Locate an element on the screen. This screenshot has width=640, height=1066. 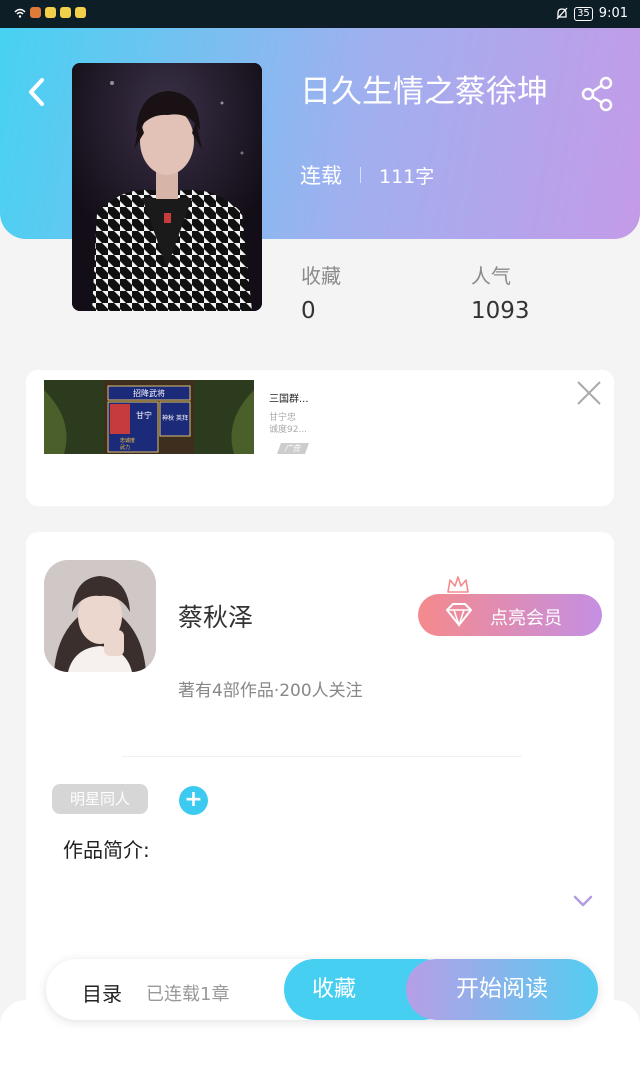
vip-label: 点亮会员 is located at coordinates (526, 618).